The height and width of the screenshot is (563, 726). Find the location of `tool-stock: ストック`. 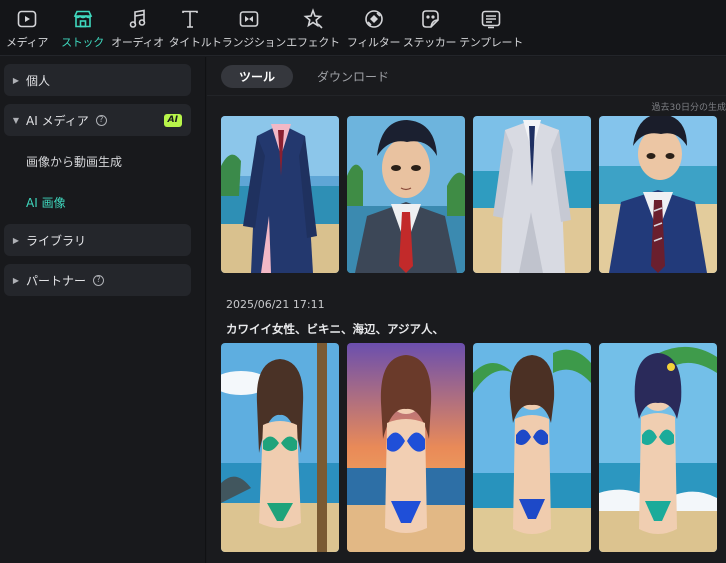

tool-stock: ストック is located at coordinates (82, 28).